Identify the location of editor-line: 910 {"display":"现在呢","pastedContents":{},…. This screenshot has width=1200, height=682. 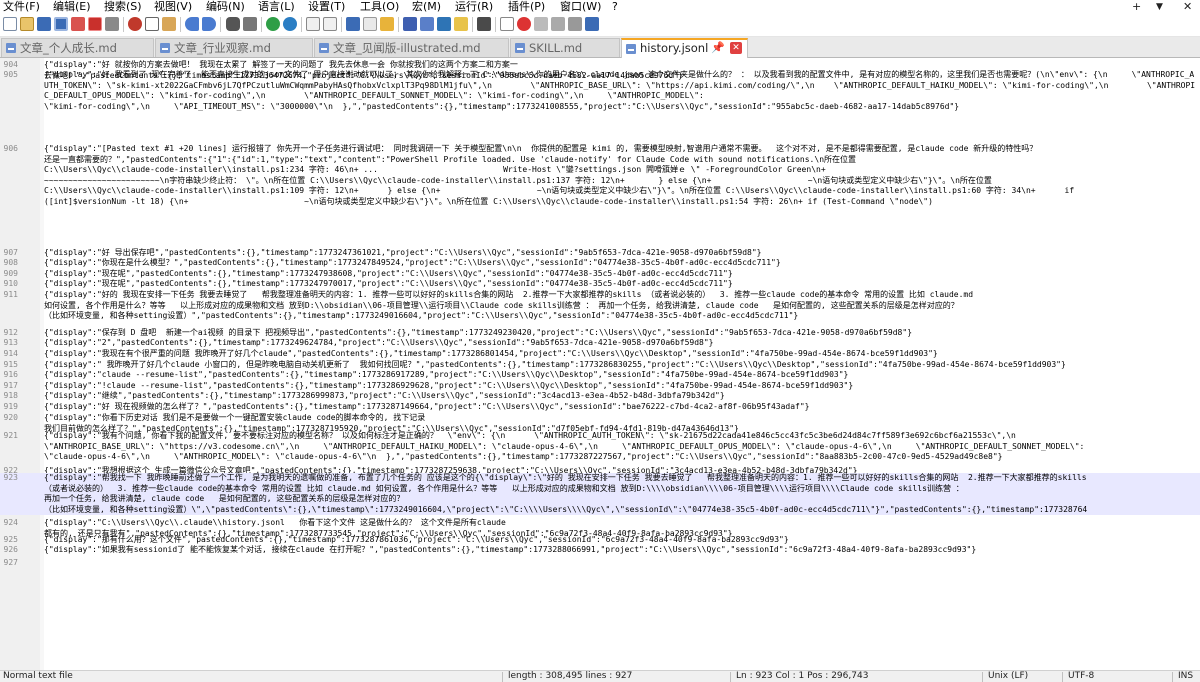
(600, 284).